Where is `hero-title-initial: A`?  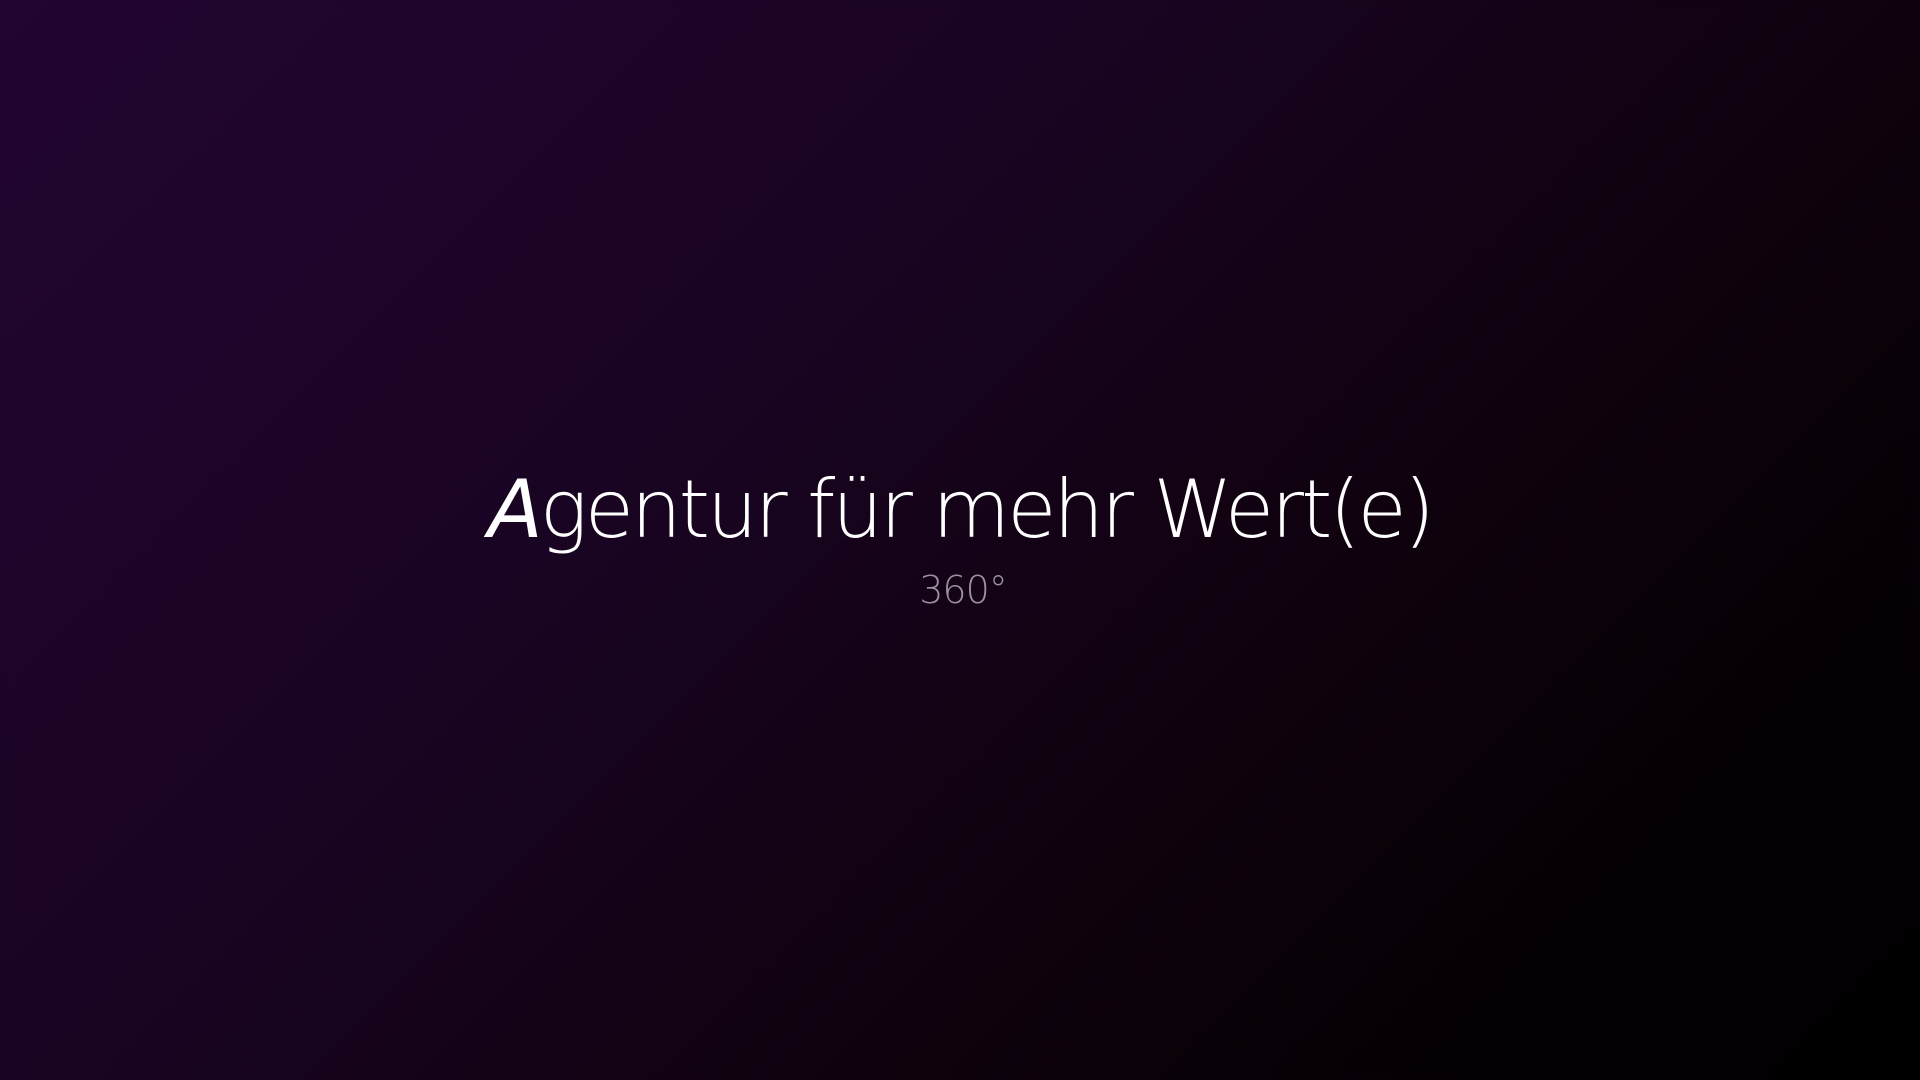 hero-title-initial: A is located at coordinates (515, 509).